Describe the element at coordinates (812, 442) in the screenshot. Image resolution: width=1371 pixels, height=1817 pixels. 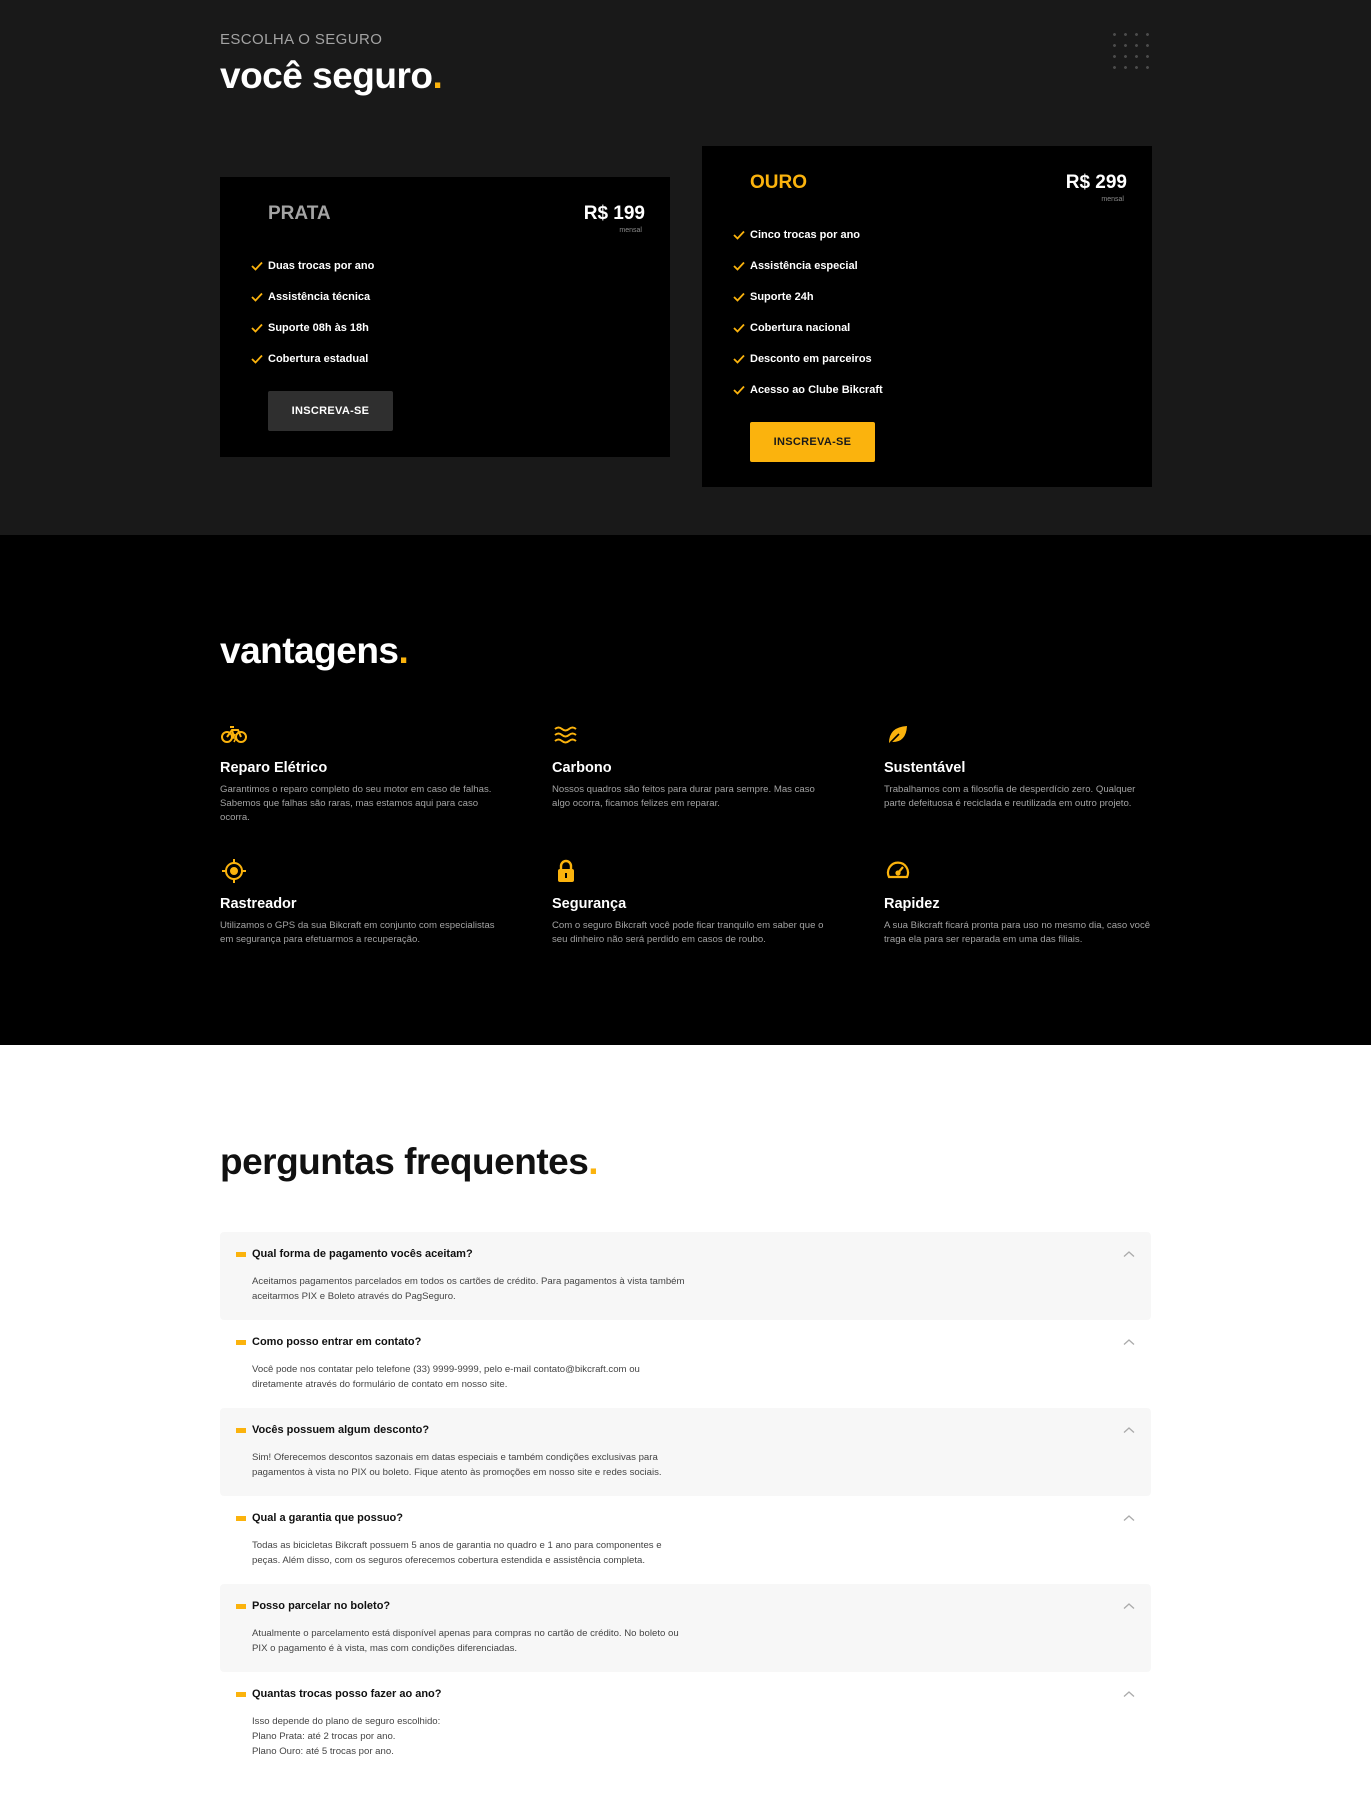
I see `subscribe-button-ouro: INSCREVA-SE` at that location.